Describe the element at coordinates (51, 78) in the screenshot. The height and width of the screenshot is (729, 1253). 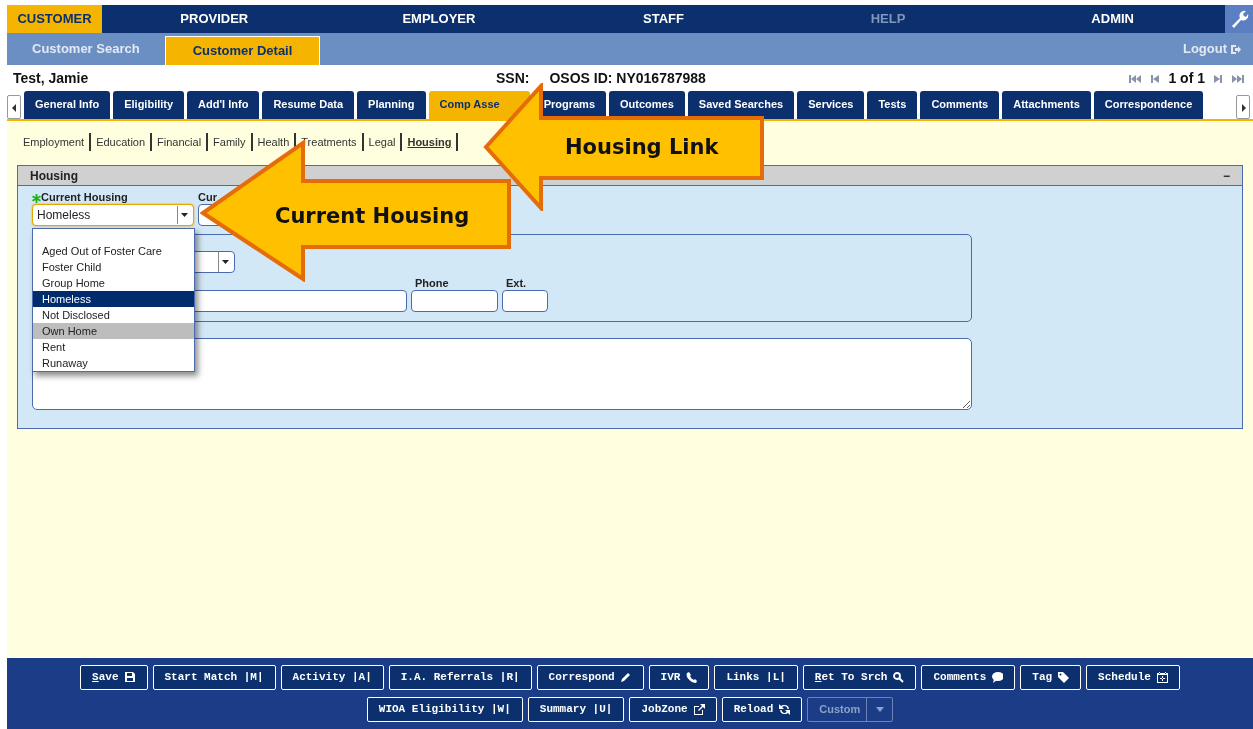
I see `customer-name: Test, Jamie` at that location.